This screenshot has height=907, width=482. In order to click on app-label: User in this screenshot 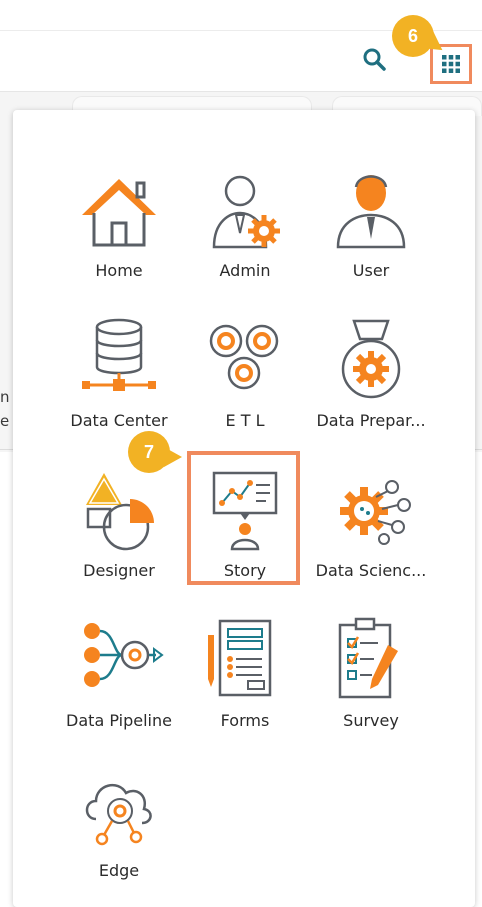, I will do `click(371, 270)`.